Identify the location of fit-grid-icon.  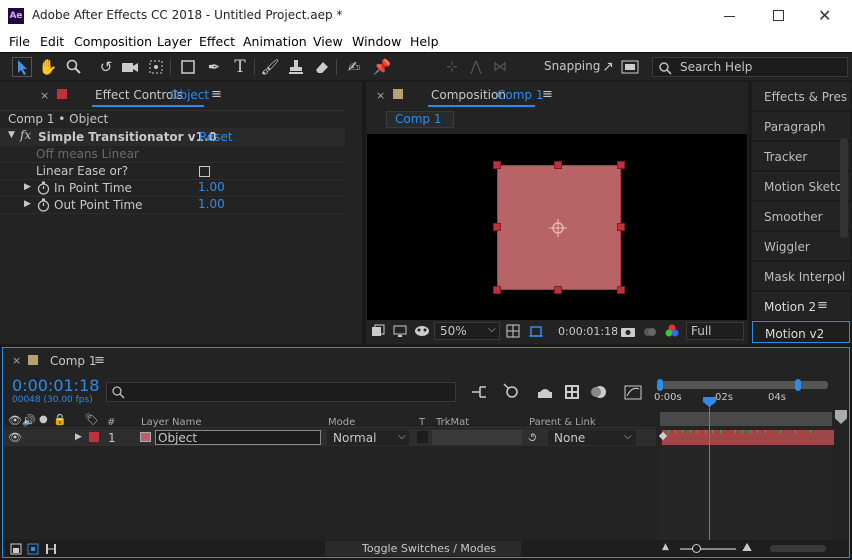
(513, 331).